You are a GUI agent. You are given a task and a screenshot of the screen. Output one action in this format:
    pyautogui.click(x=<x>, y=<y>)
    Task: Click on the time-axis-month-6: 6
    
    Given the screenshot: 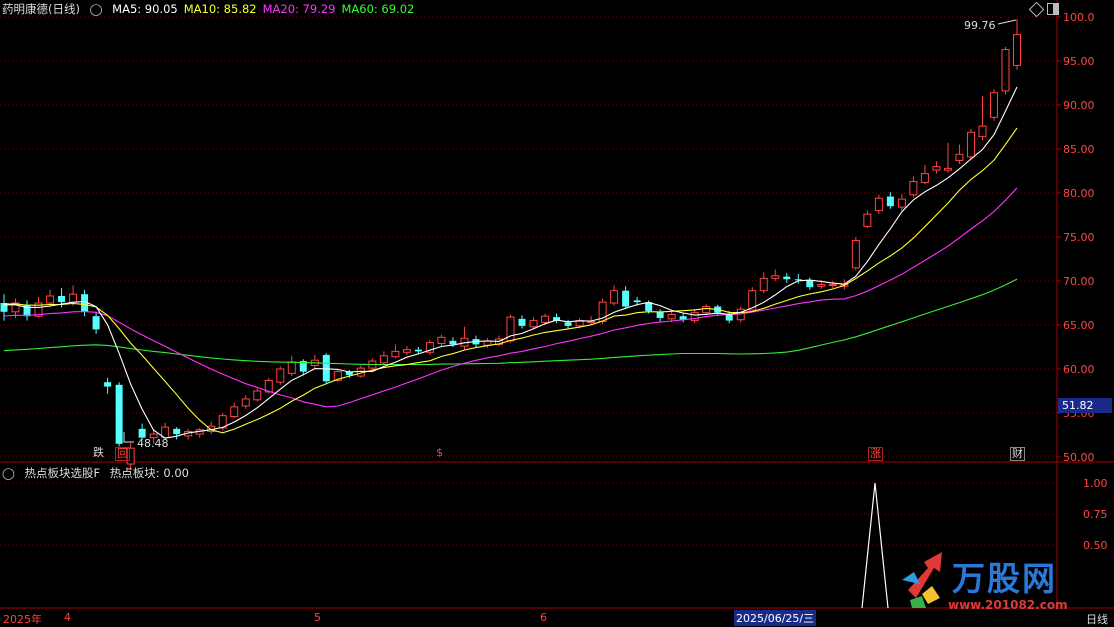 What is the action you would take?
    pyautogui.click(x=543, y=617)
    